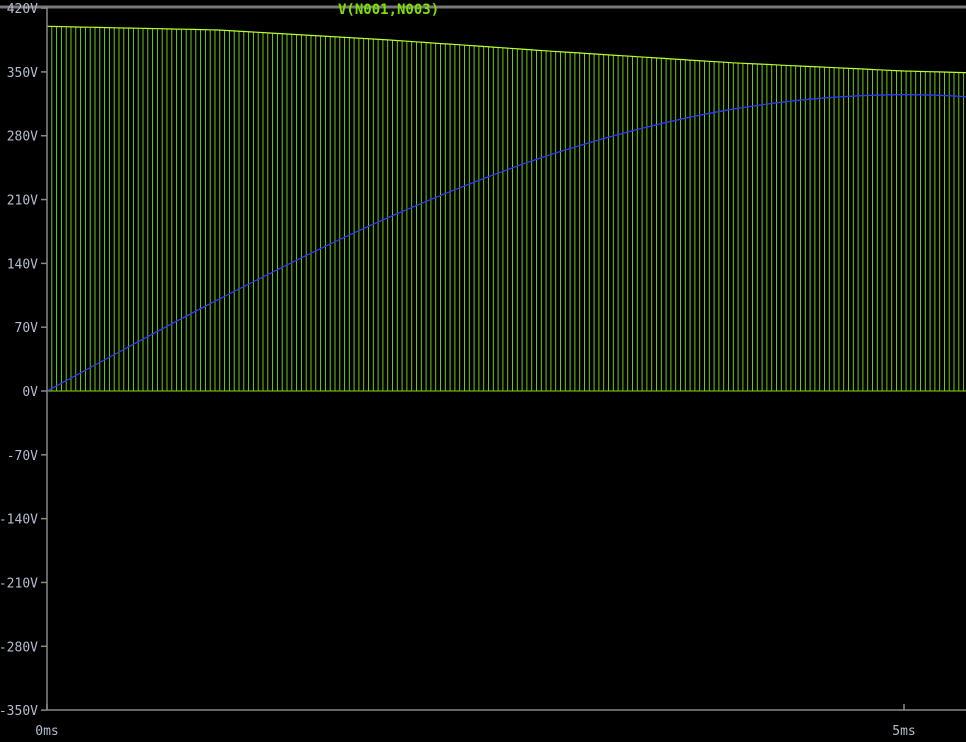  Describe the element at coordinates (903, 731) in the screenshot. I see `x-tick-label: 5ms` at that location.